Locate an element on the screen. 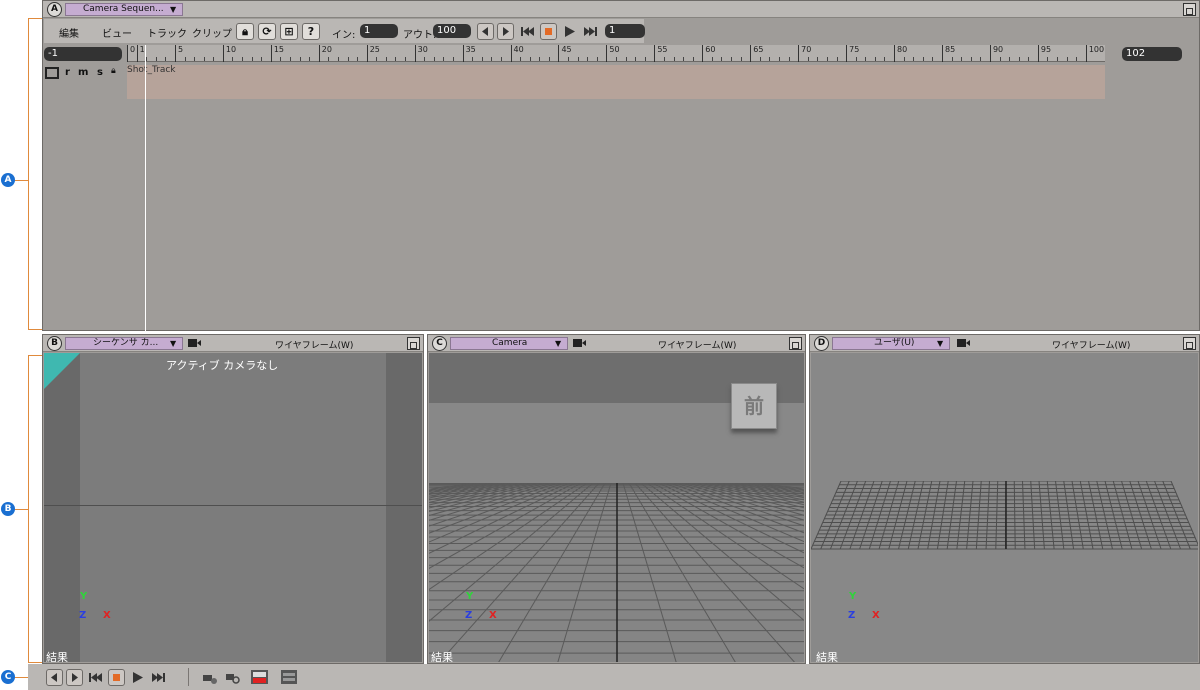  panel-d-camera-dropdown: ユーザ(U) ▼ is located at coordinates (891, 343).